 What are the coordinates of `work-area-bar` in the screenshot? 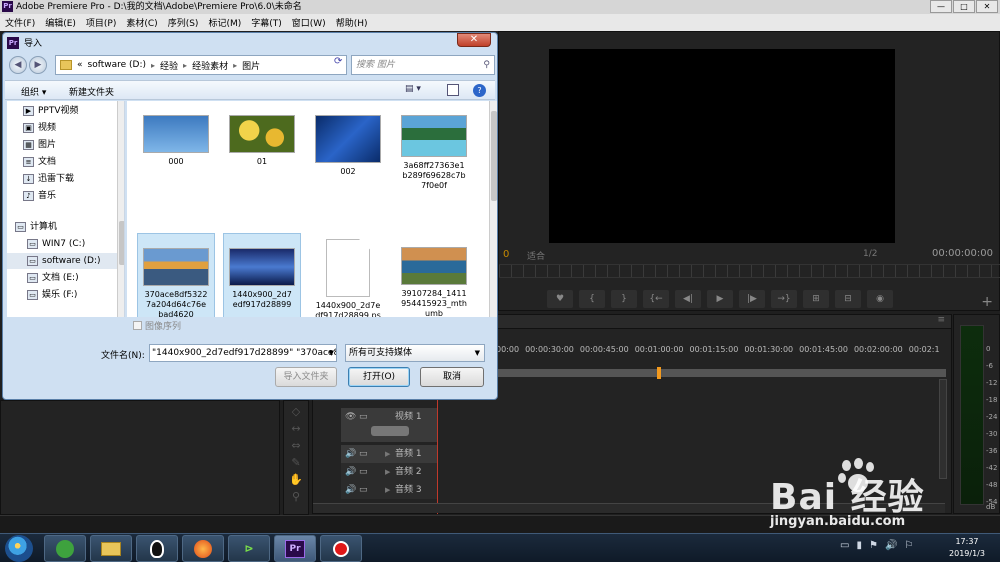 It's located at (721, 373).